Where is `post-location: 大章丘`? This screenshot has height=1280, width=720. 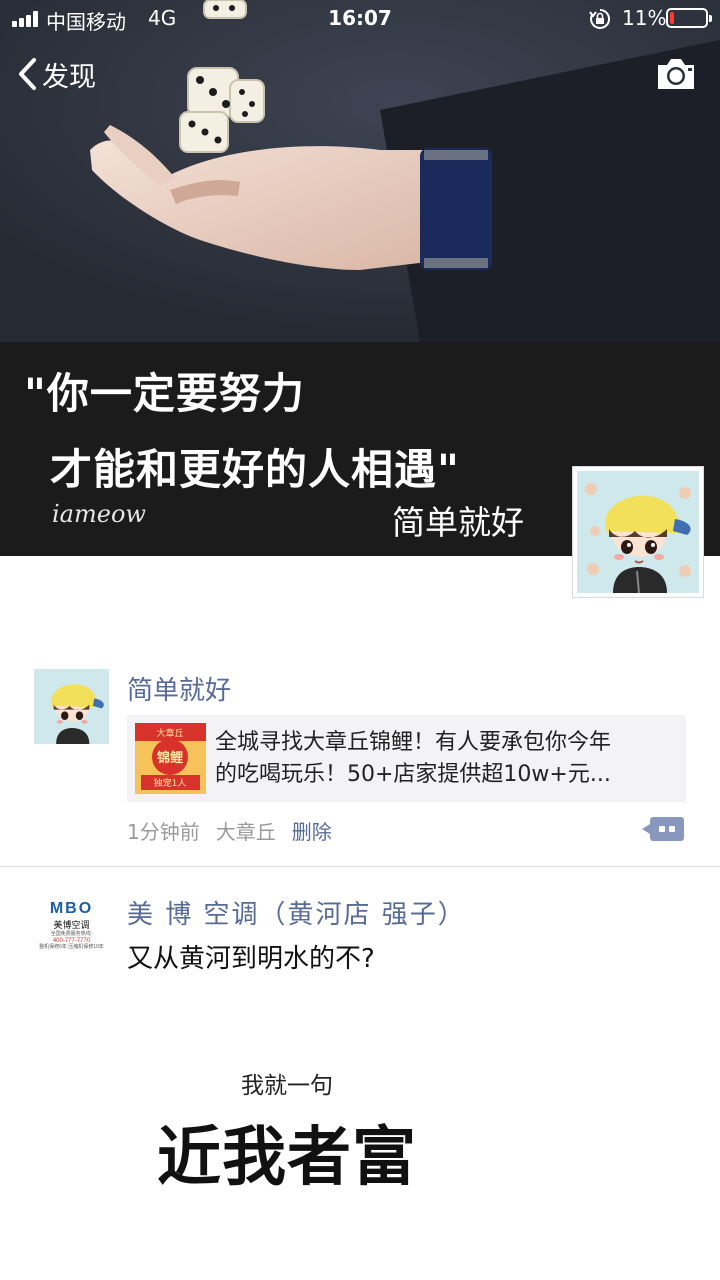 post-location: 大章丘 is located at coordinates (246, 830).